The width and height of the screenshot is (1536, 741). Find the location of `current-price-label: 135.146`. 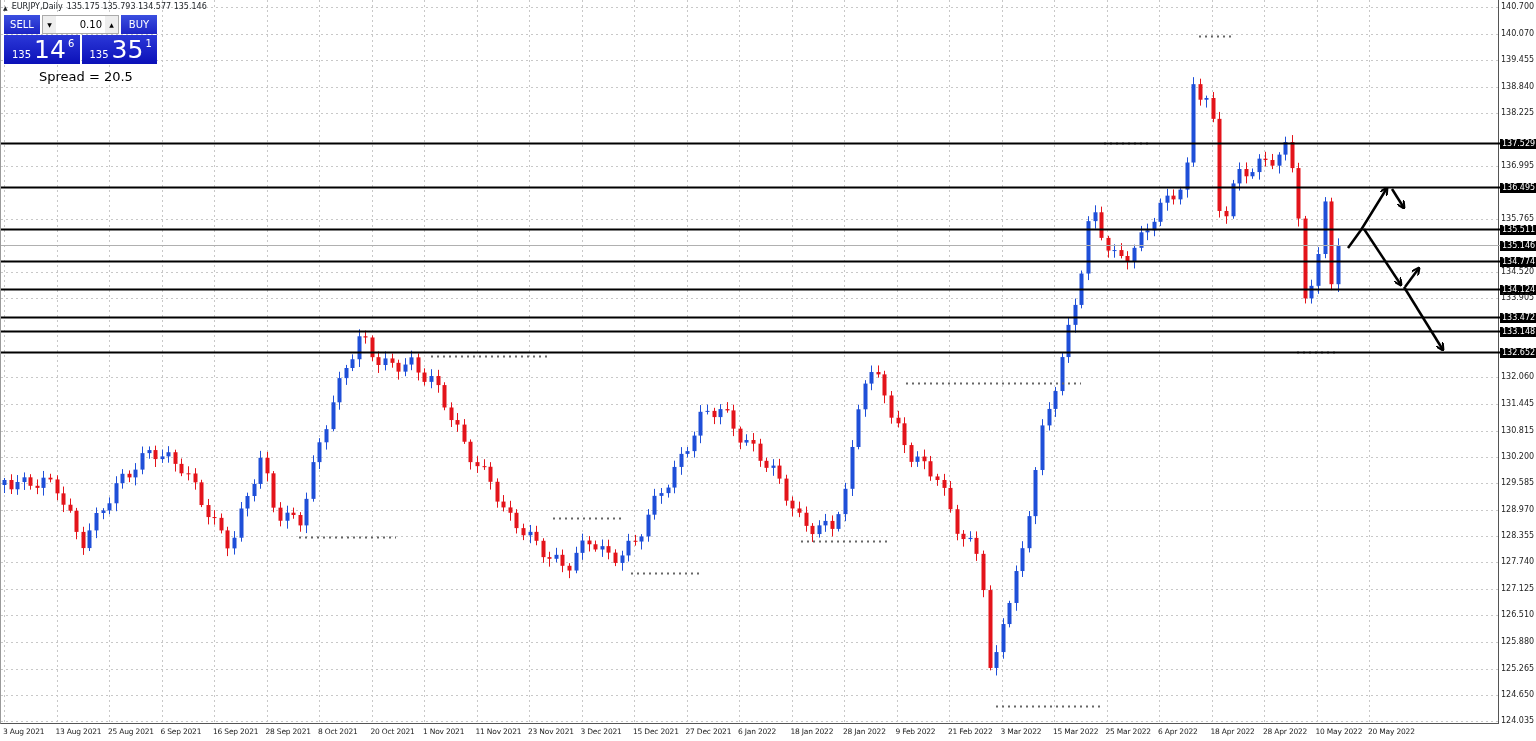

current-price-label: 135.146 is located at coordinates (1518, 245).